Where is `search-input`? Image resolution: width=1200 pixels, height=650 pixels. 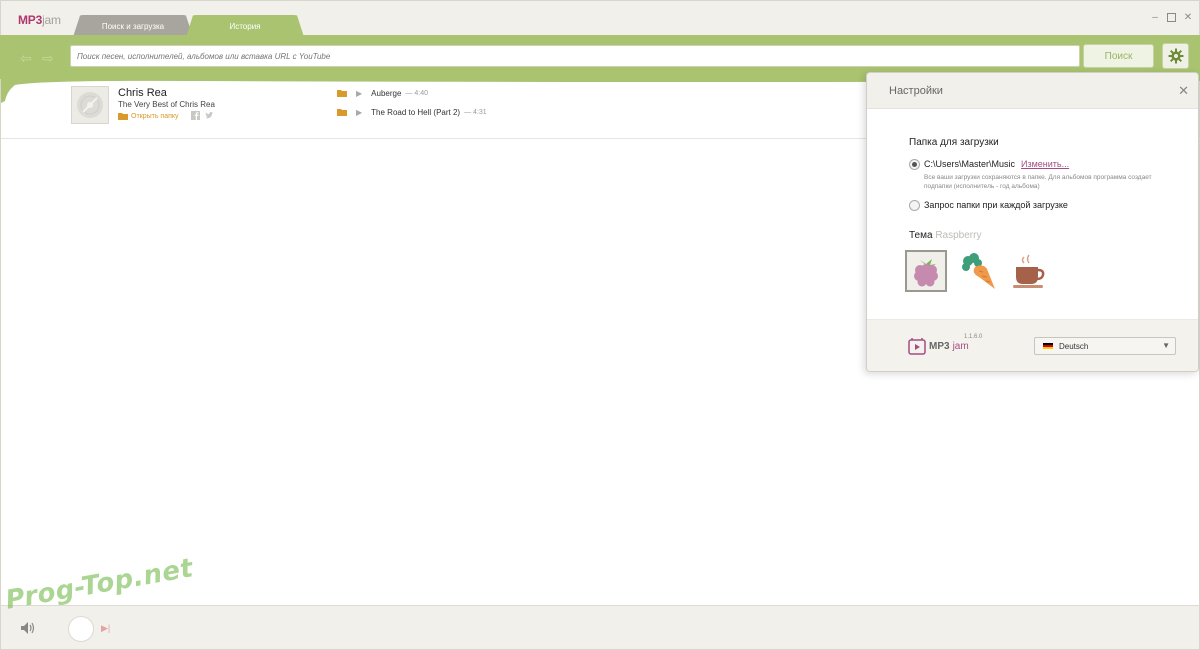 search-input is located at coordinates (575, 56).